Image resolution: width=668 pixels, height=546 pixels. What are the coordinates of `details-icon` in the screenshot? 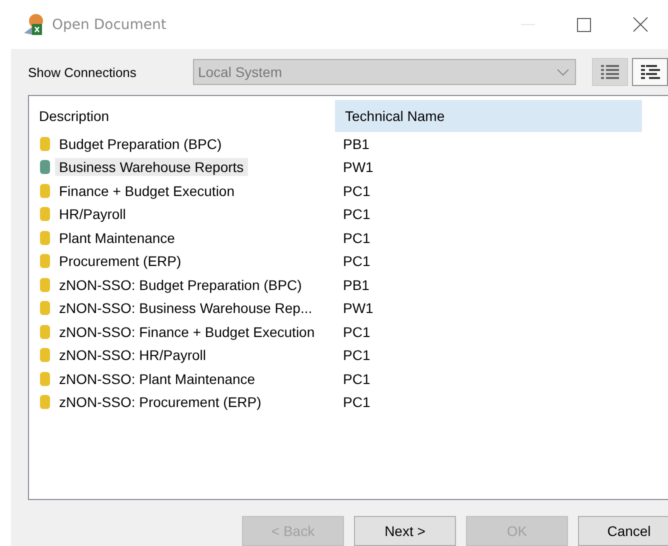 It's located at (650, 72).